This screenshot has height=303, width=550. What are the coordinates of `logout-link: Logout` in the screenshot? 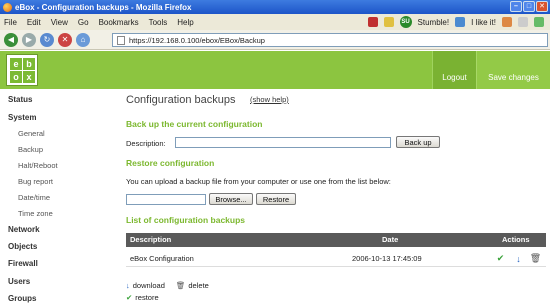 It's located at (454, 70).